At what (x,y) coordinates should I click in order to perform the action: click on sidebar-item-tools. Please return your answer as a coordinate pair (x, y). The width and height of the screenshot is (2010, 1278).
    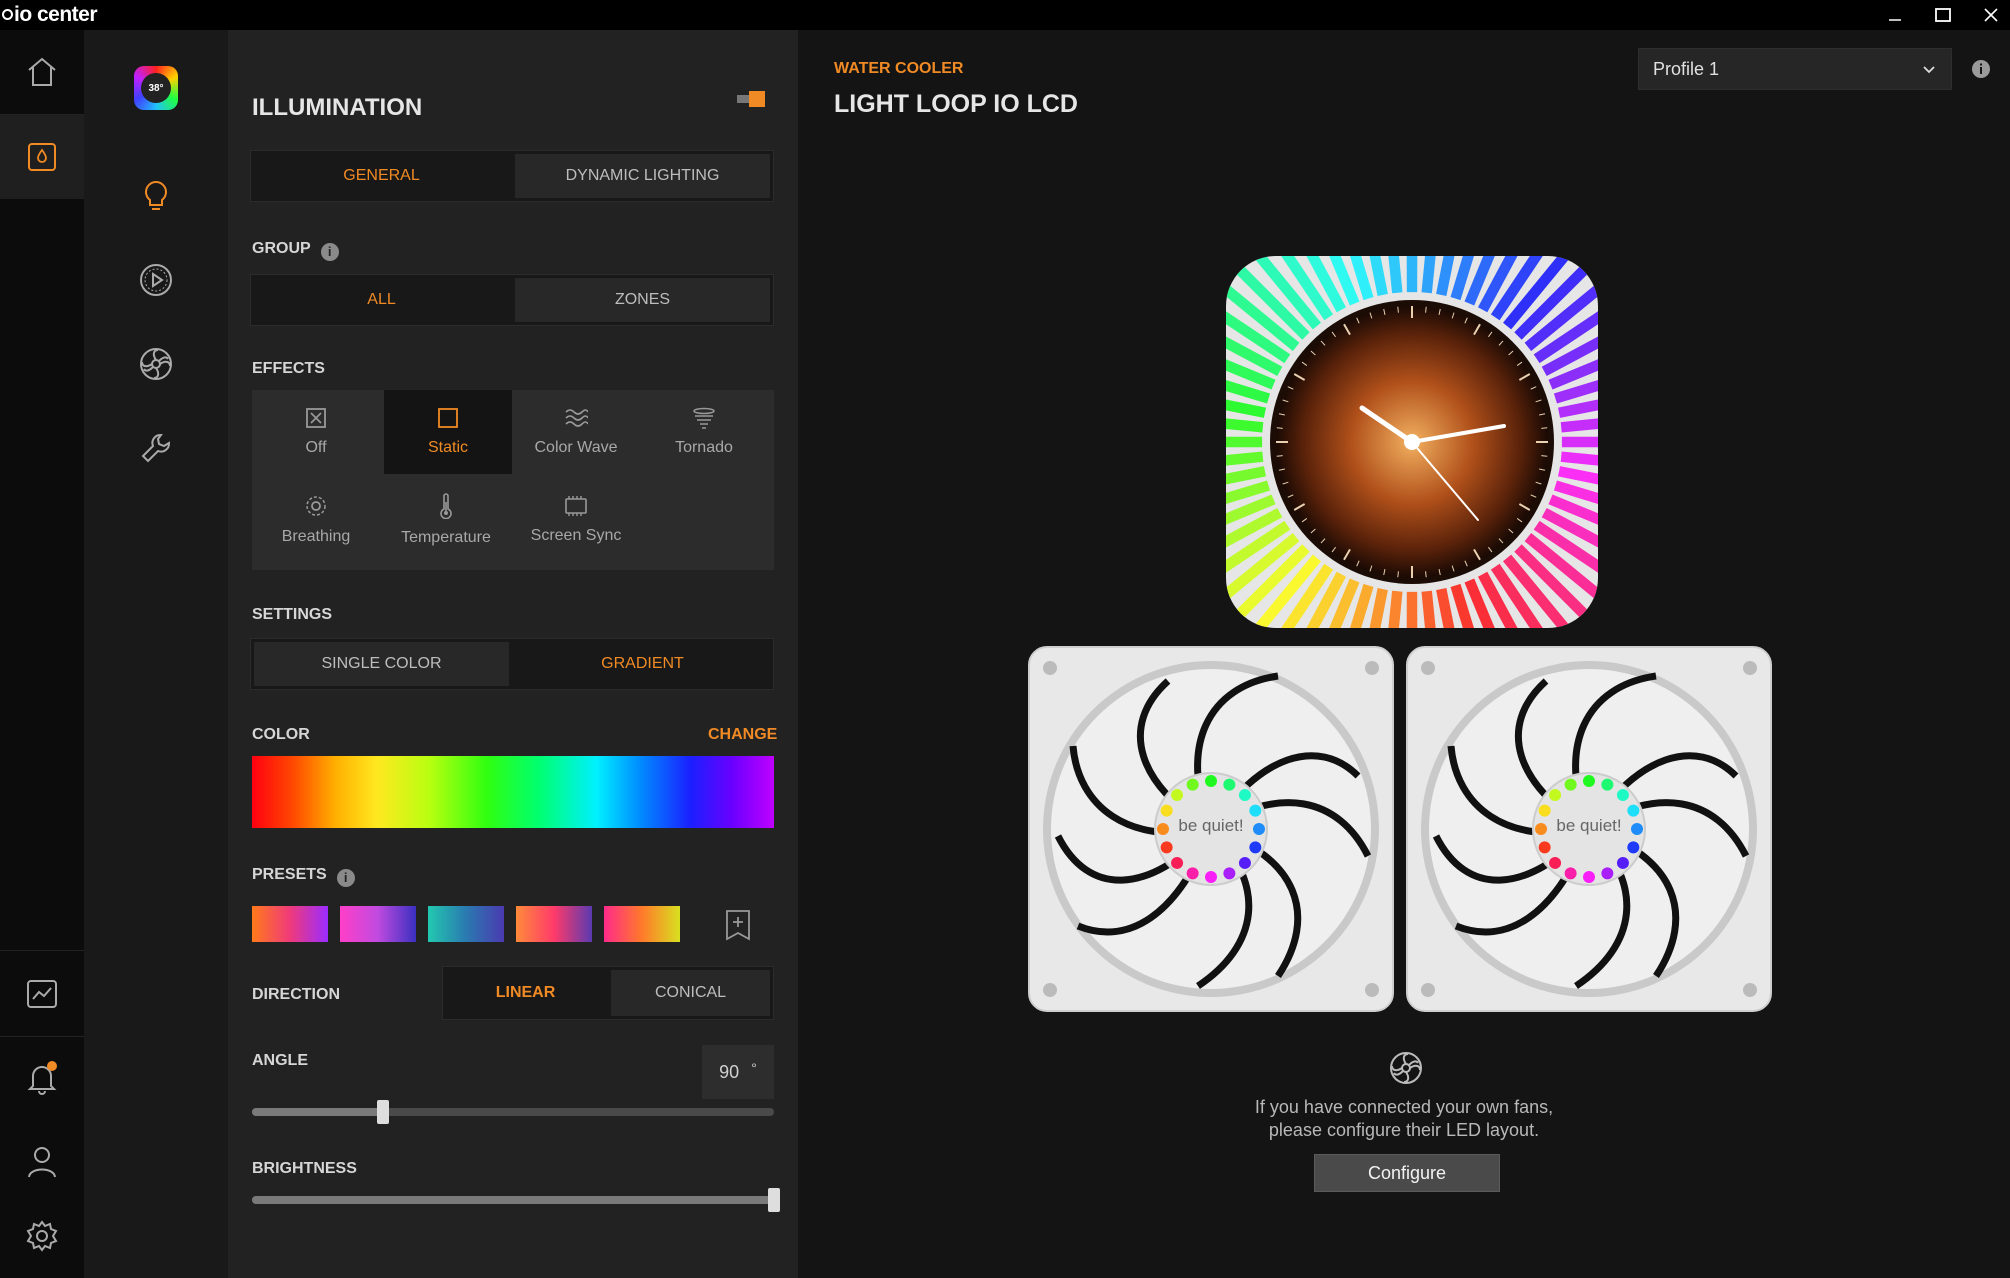
    Looking at the image, I should click on (156, 448).